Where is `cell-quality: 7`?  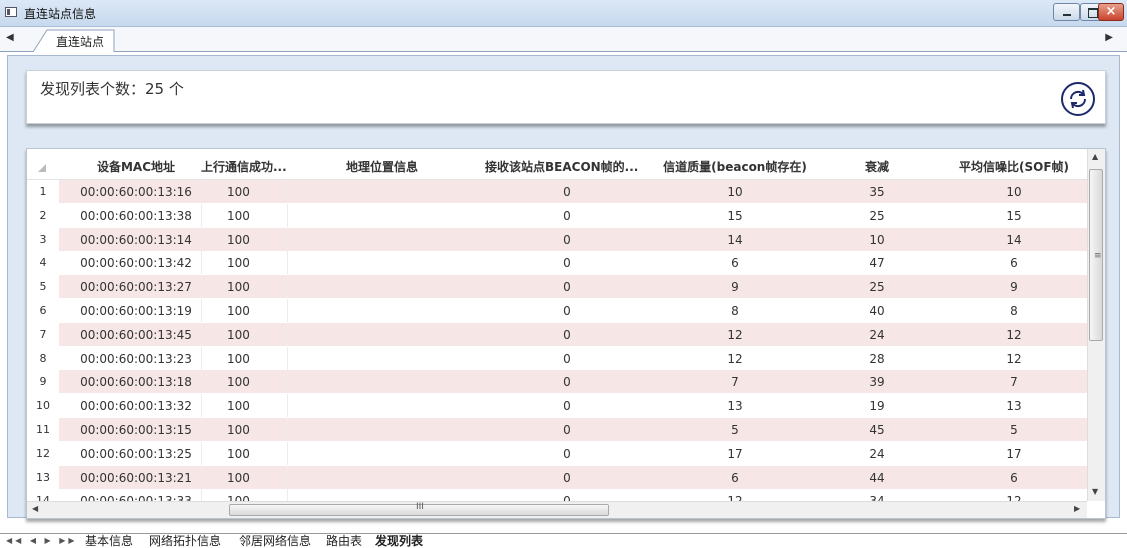 cell-quality: 7 is located at coordinates (735, 382).